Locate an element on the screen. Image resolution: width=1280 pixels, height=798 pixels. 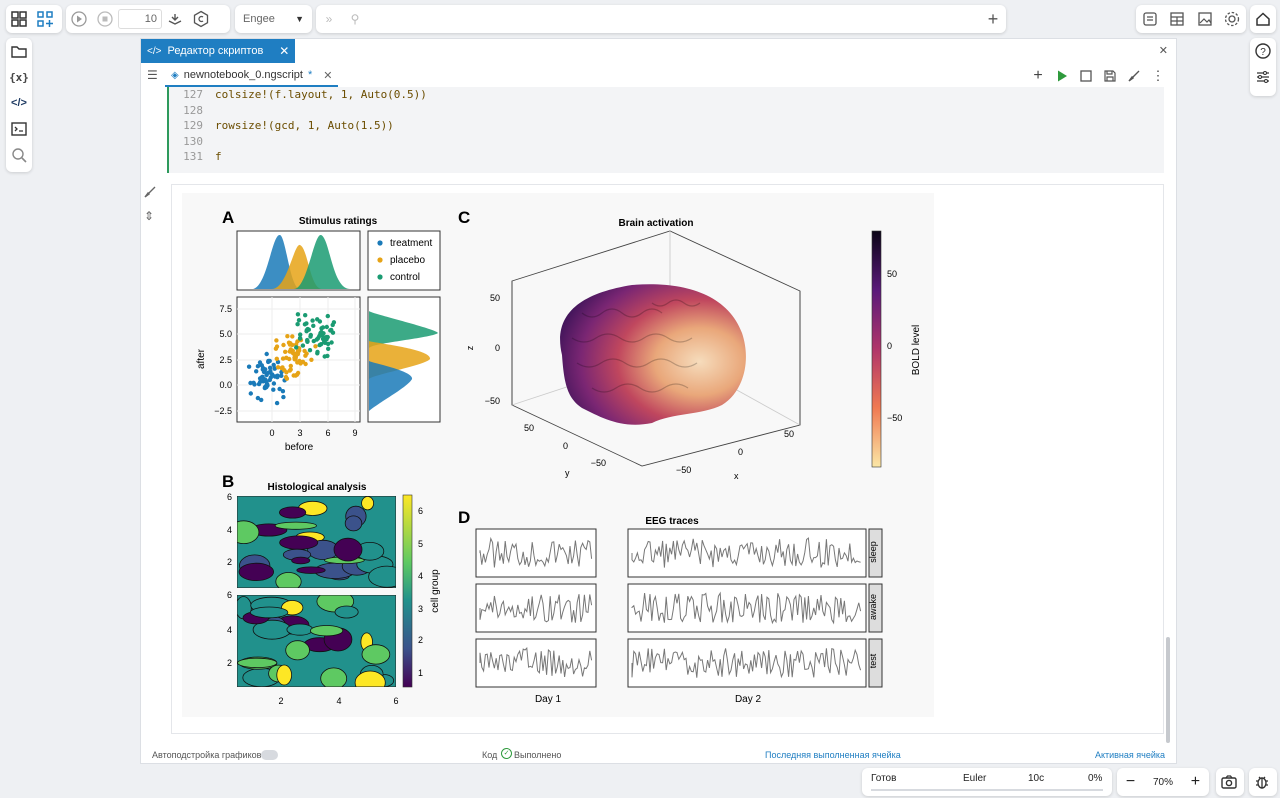
simulation-group: 10 is located at coordinates (148, 19).